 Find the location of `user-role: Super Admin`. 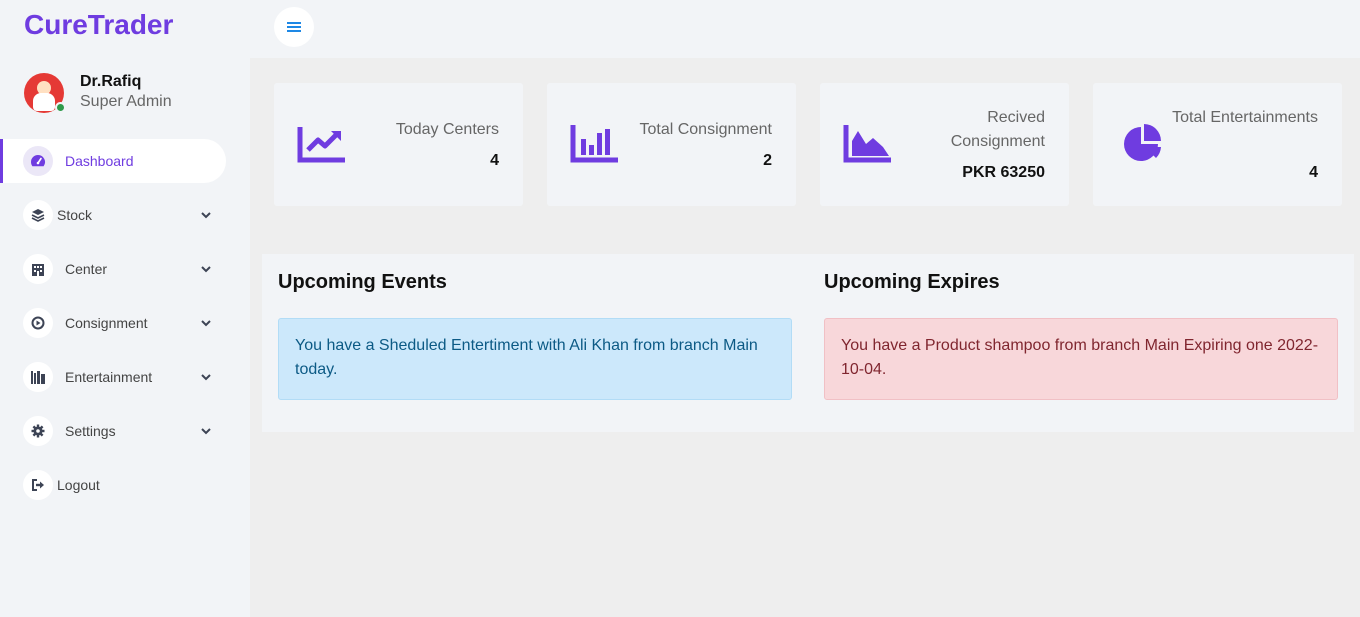

user-role: Super Admin is located at coordinates (126, 101).